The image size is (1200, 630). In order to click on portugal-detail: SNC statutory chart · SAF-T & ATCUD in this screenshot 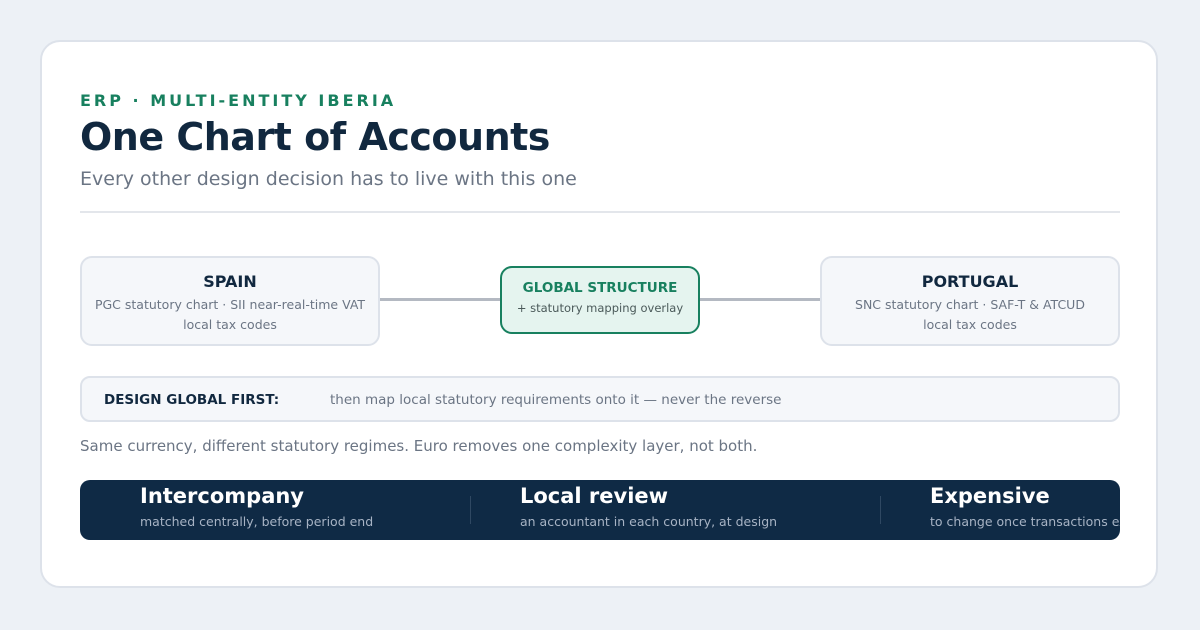, I will do `click(970, 304)`.